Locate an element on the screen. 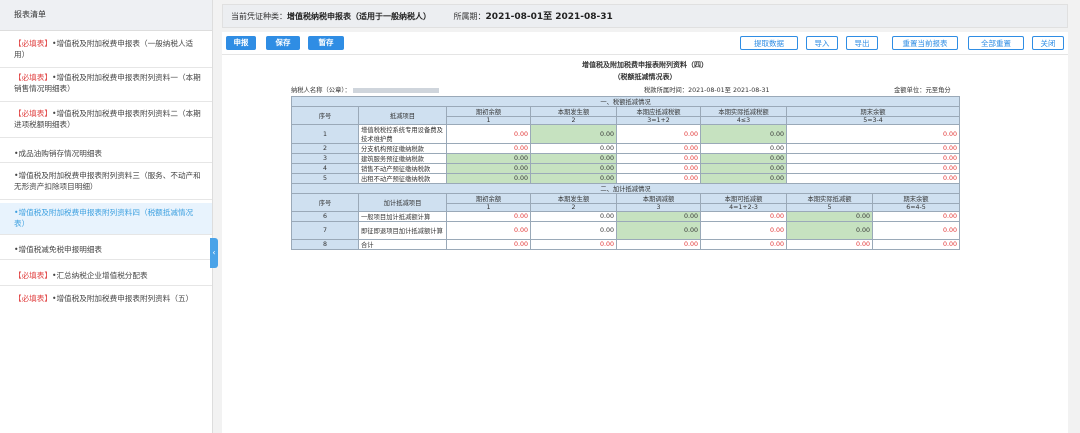 This screenshot has width=1080, height=433. sidebar-item-schedule-4: •增值税及附加税费申报表附列资料四（税额抵减情况表） is located at coordinates (106, 219).